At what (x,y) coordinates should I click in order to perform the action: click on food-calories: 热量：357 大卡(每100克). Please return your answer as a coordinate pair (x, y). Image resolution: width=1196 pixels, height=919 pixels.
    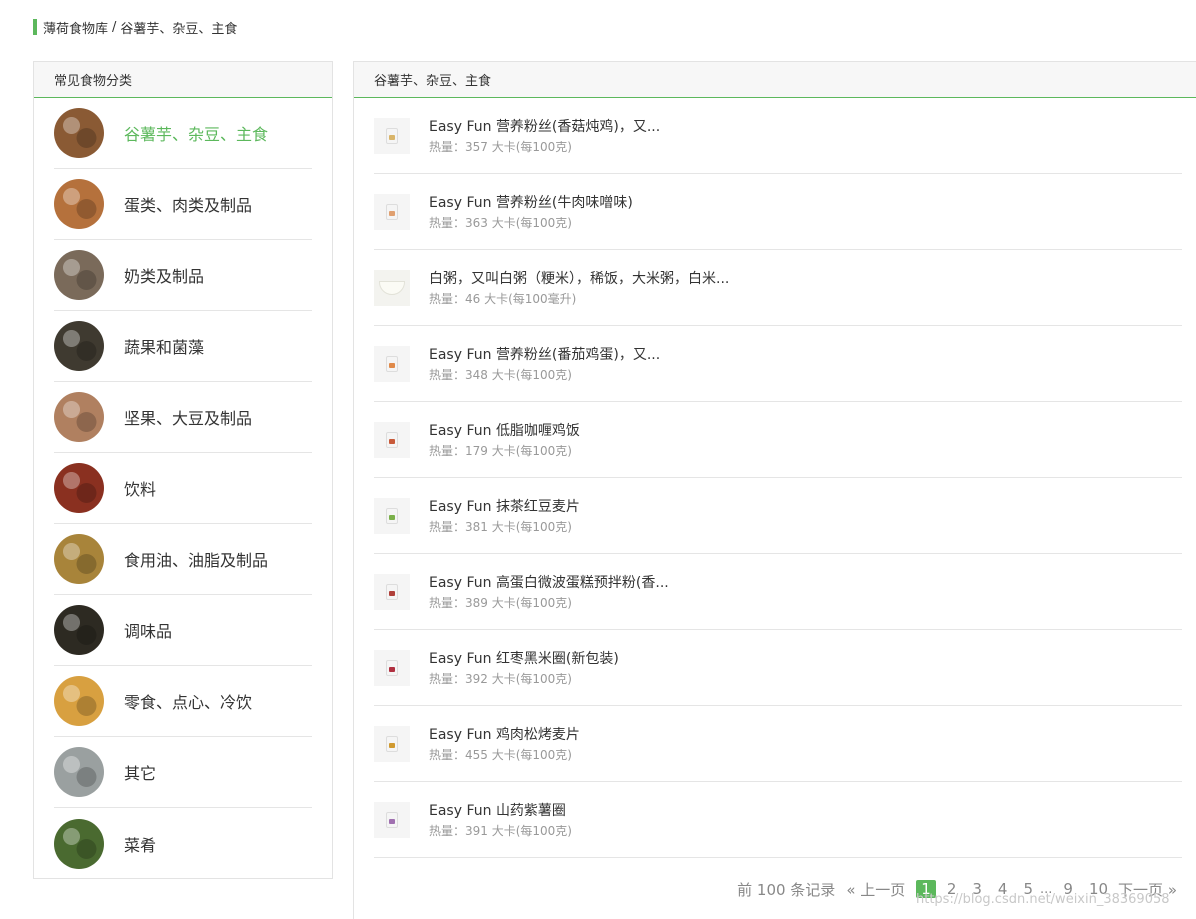
    Looking at the image, I should click on (500, 146).